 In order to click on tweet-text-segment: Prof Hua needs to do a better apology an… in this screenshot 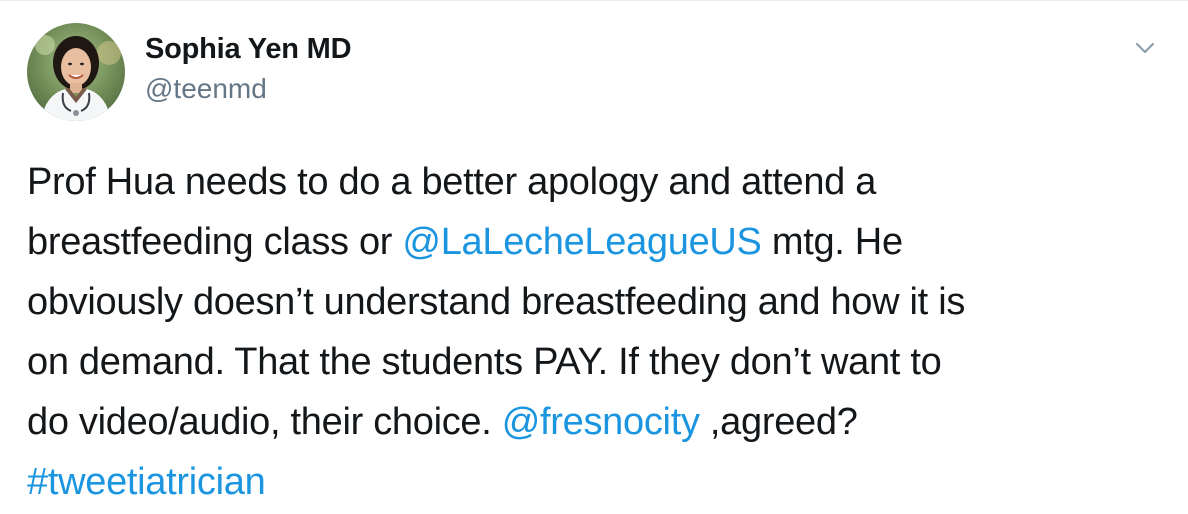, I will do `click(452, 182)`.